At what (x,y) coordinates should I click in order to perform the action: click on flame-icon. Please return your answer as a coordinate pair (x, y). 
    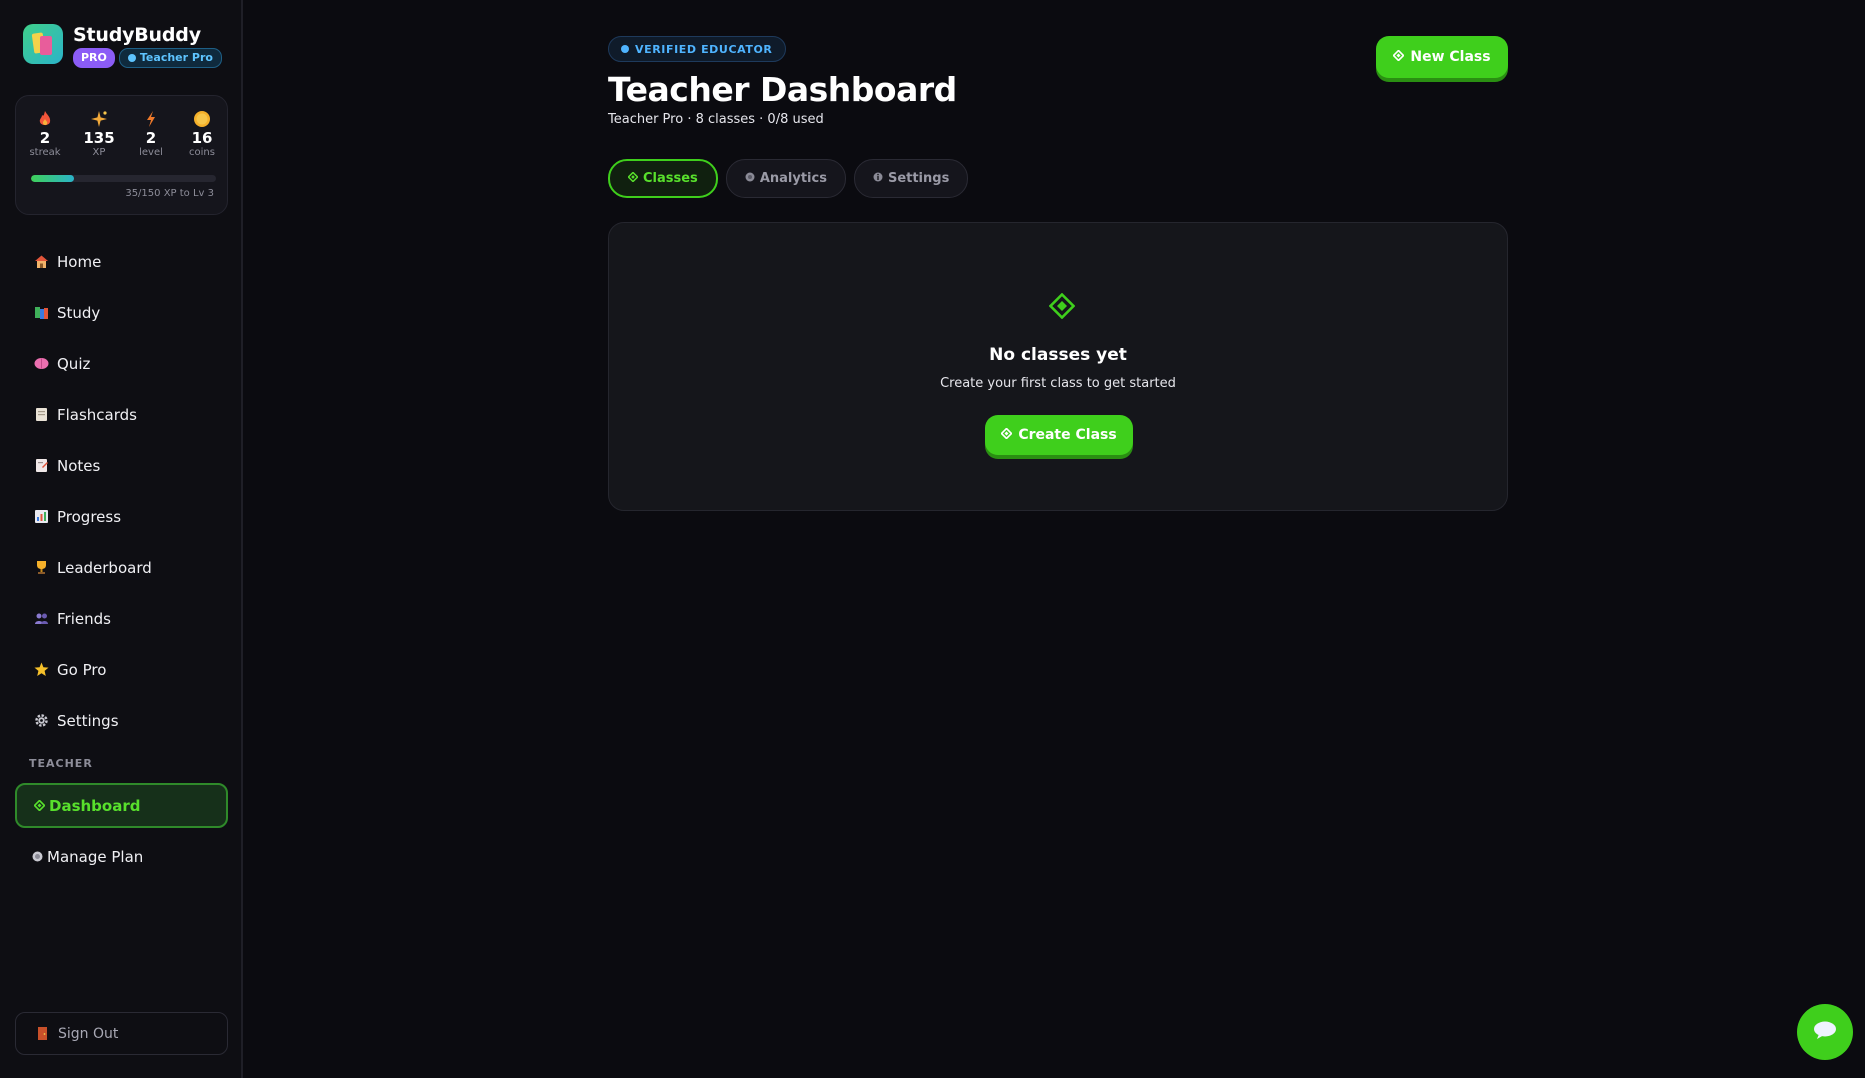
    Looking at the image, I should click on (45, 120).